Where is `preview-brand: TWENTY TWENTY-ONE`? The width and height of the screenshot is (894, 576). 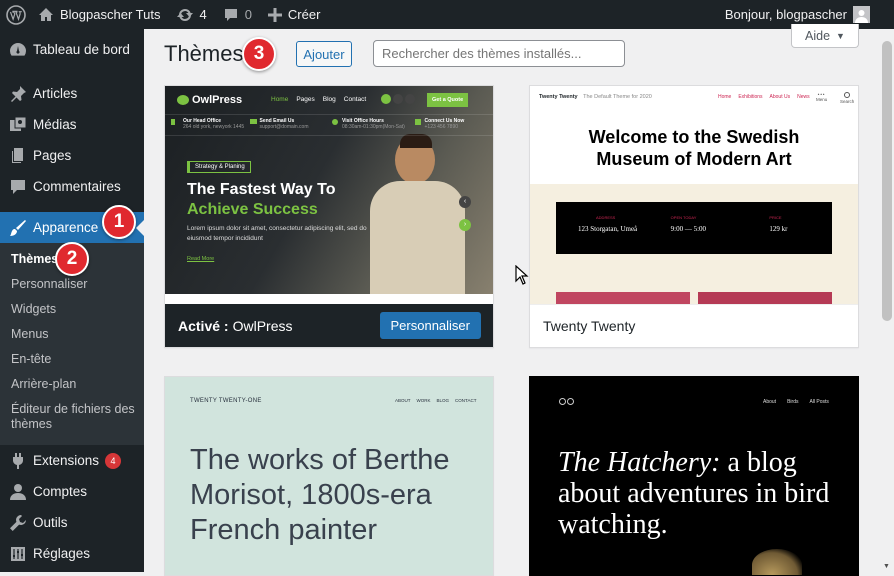
preview-brand: TWENTY TWENTY-ONE is located at coordinates (226, 401).